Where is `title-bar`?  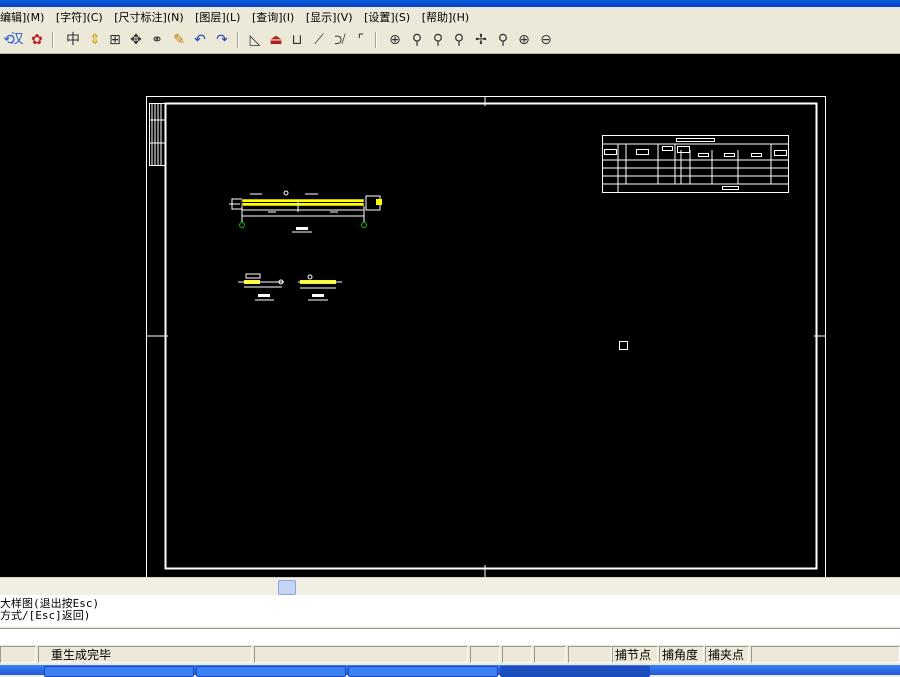 title-bar is located at coordinates (450, 3).